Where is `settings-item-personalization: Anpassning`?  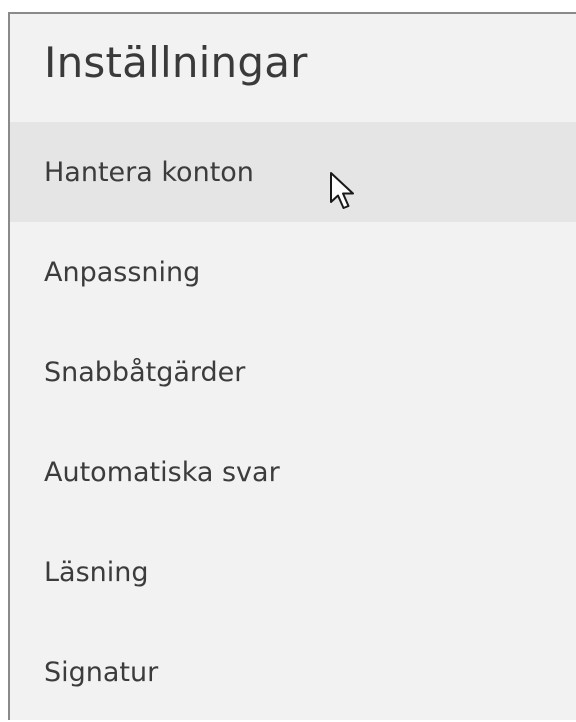
settings-item-personalization: Anpassning is located at coordinates (293, 272).